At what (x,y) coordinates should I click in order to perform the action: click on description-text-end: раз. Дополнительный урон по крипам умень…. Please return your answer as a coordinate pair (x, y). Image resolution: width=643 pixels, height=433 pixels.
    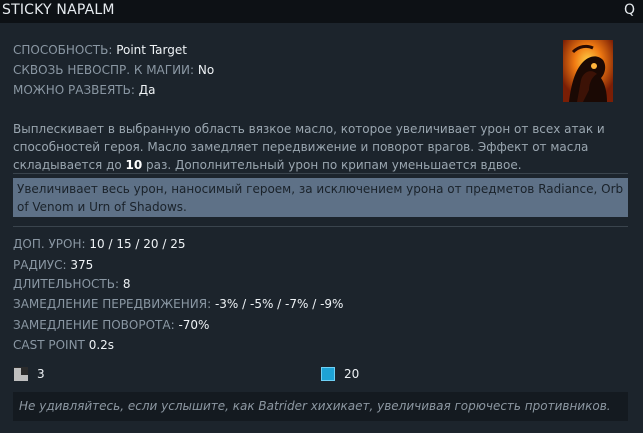
    Looking at the image, I should click on (332, 165).